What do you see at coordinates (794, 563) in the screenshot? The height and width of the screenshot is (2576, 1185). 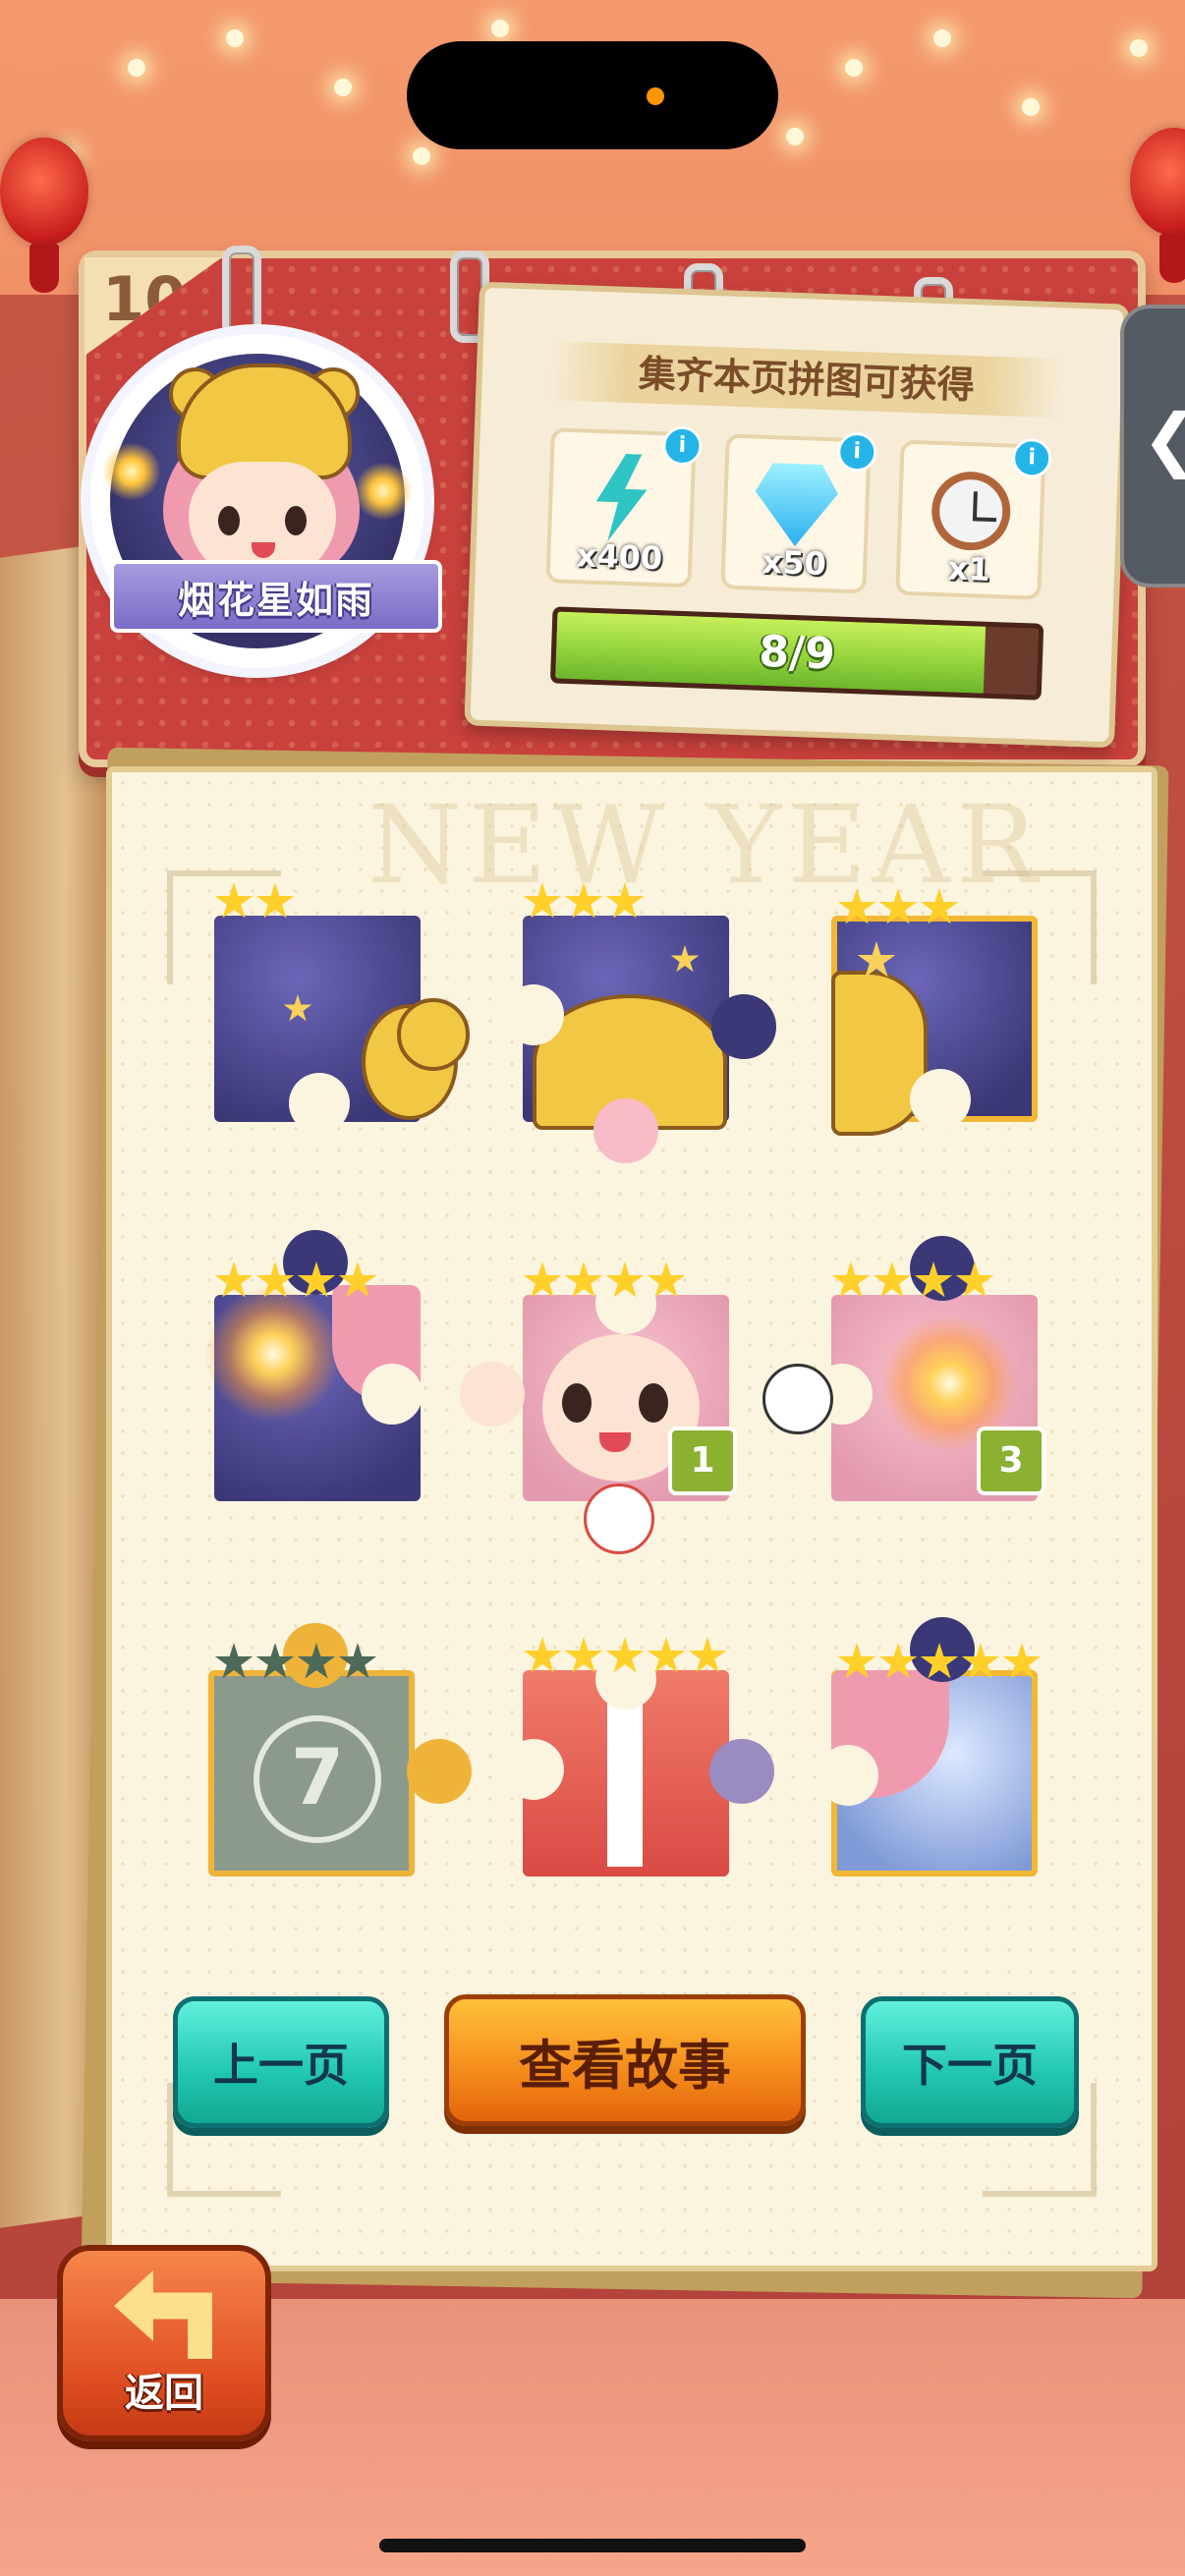 I see `reward-qty: x50` at bounding box center [794, 563].